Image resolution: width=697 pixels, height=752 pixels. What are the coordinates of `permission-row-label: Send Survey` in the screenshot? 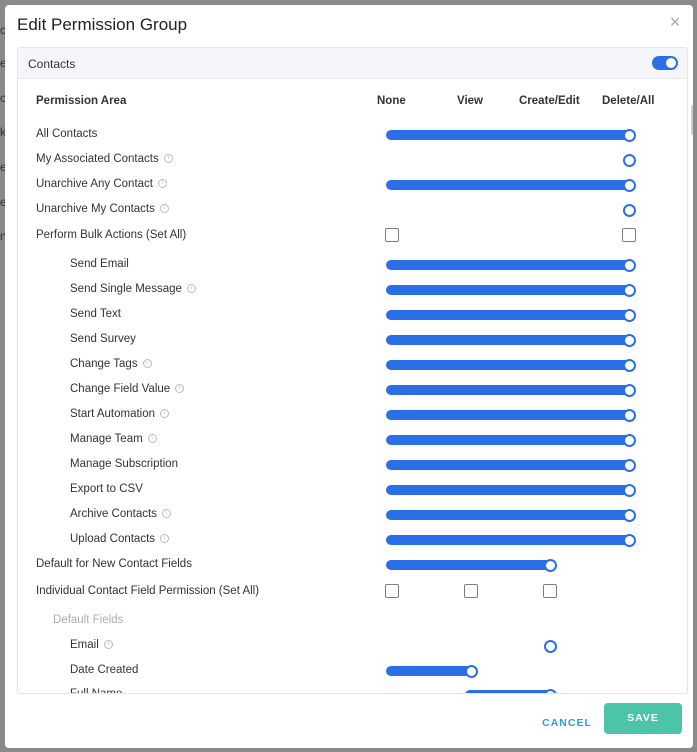 It's located at (103, 339).